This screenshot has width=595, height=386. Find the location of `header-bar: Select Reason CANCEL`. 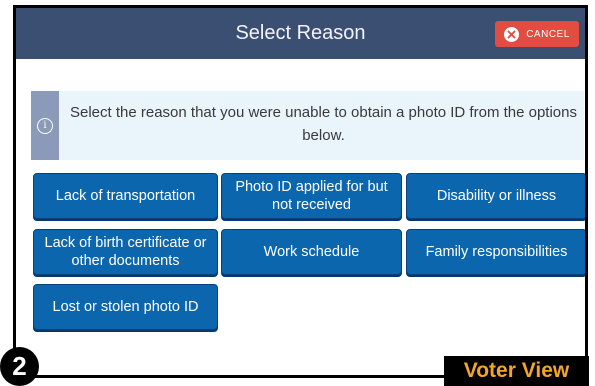

header-bar: Select Reason CANCEL is located at coordinates (300, 33).